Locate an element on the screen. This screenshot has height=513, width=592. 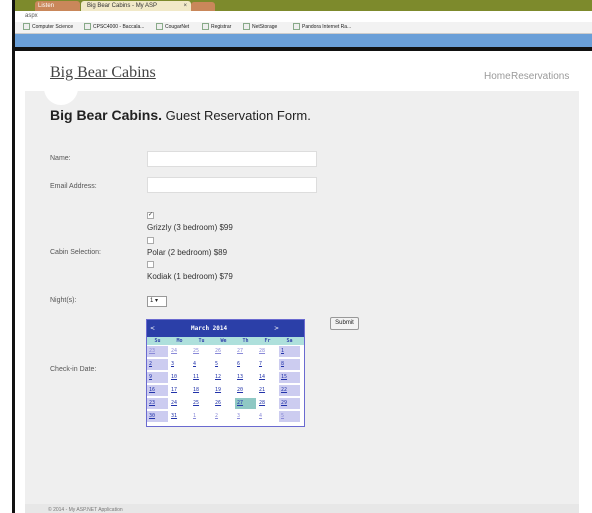
calendar-day-number: 4 is located at coordinates (195, 364).